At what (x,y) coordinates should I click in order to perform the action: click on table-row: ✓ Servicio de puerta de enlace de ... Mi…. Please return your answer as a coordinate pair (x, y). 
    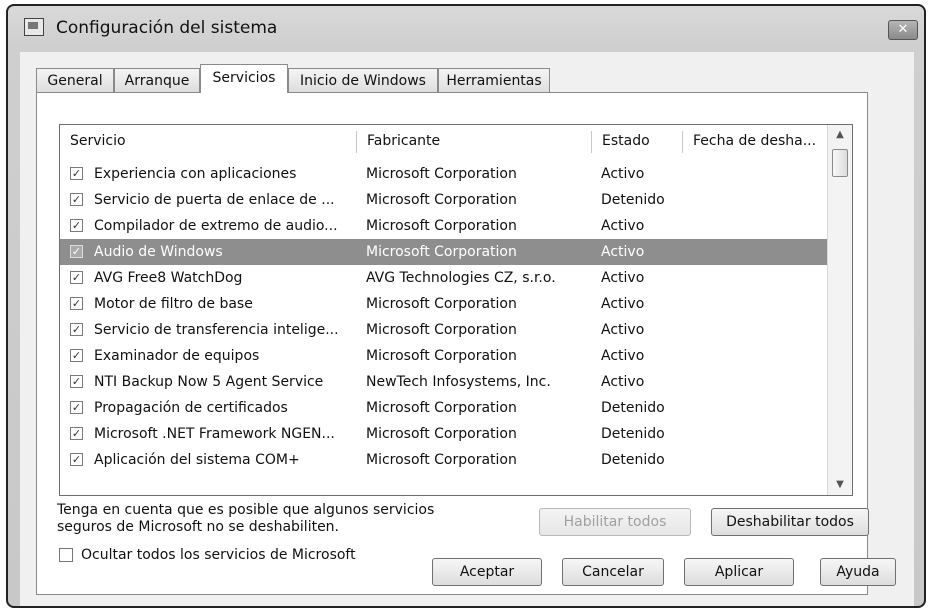
    Looking at the image, I should click on (453, 200).